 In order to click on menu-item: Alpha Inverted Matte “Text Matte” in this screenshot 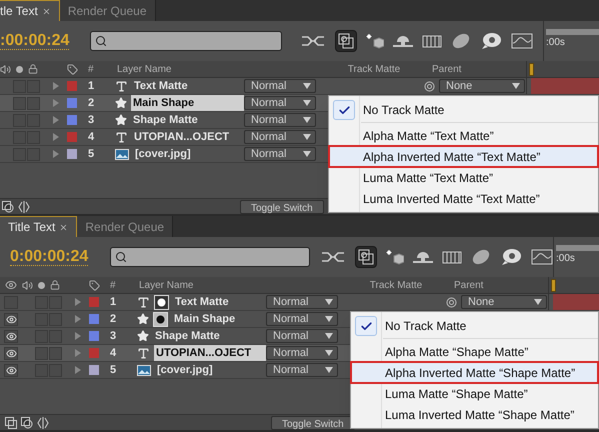, I will do `click(463, 156)`.